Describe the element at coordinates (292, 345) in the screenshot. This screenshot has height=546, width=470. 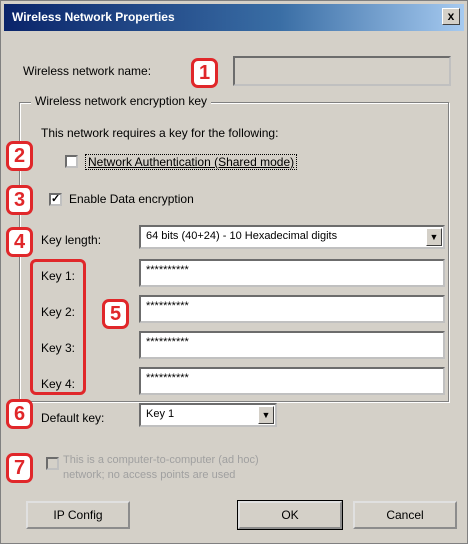
I see `key-3-input: **********` at that location.